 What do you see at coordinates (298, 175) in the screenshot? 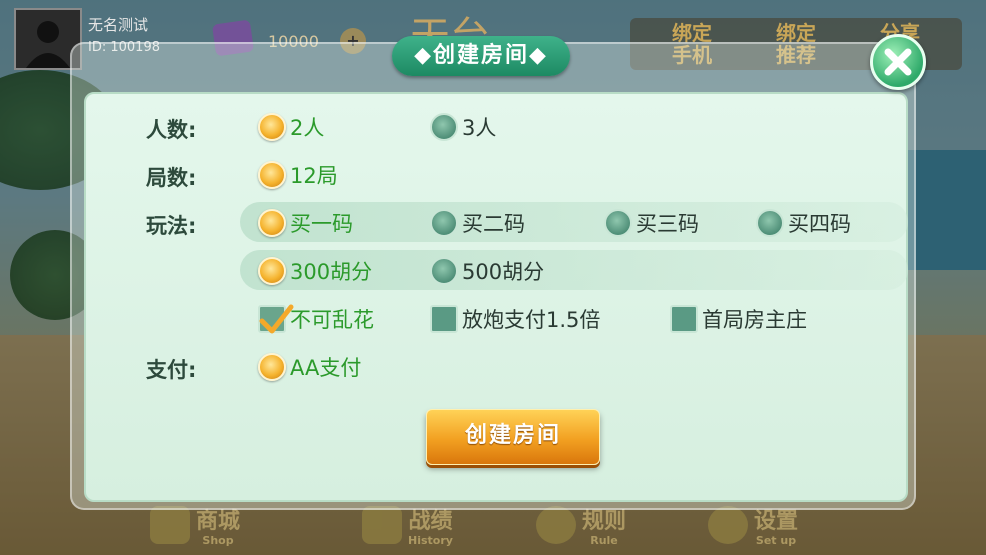
I see `option-12-rounds: 12局` at bounding box center [298, 175].